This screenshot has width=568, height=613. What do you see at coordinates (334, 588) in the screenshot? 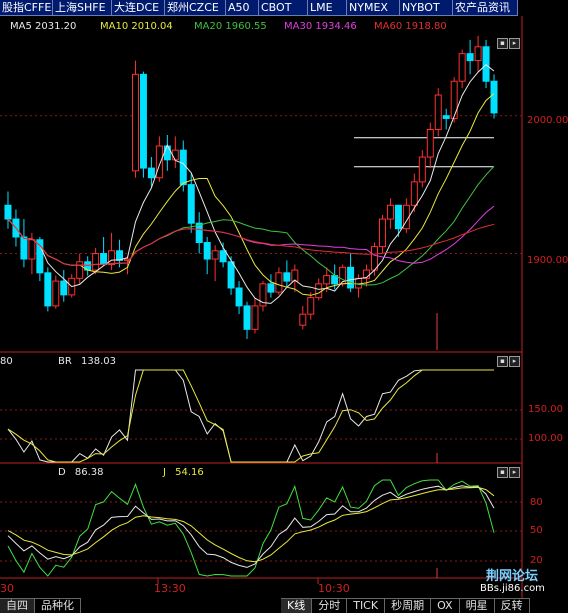
I see `time-label-1030: 10:30` at bounding box center [334, 588].